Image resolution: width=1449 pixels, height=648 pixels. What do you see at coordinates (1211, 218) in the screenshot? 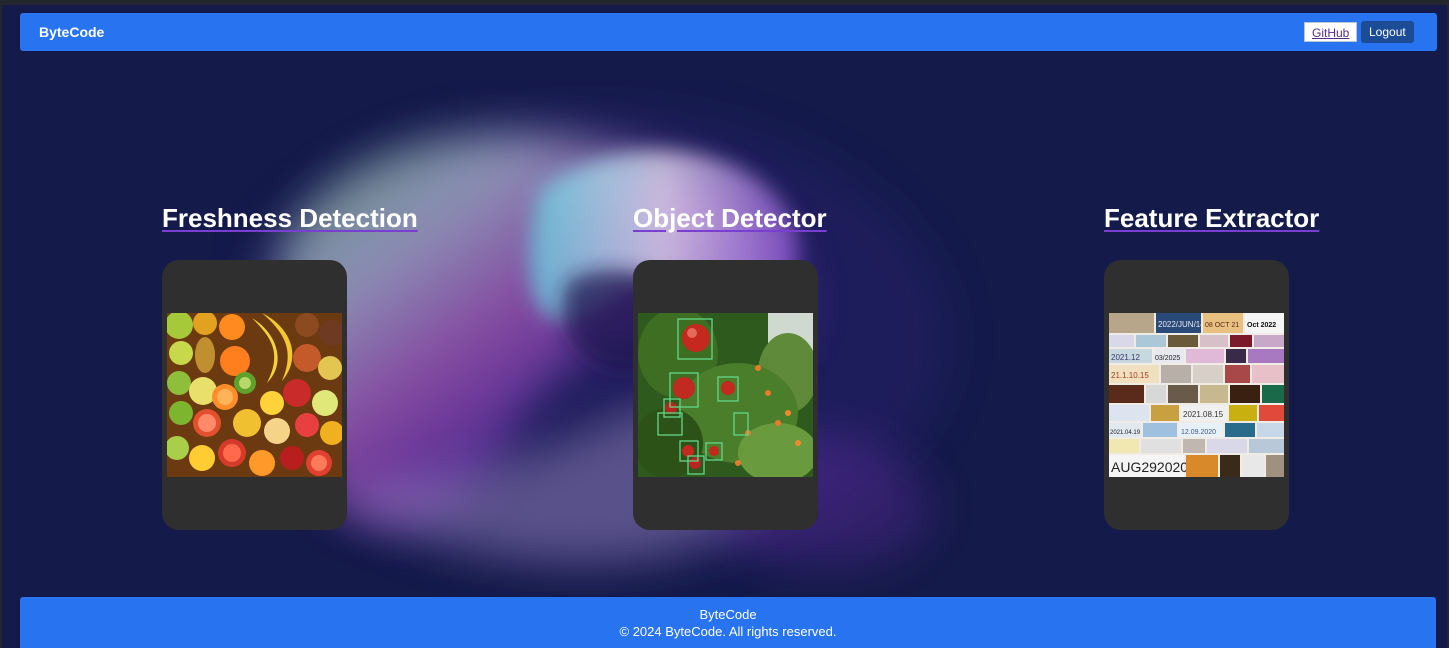
I see `feature-extractor-title: Feature Extractor` at bounding box center [1211, 218].